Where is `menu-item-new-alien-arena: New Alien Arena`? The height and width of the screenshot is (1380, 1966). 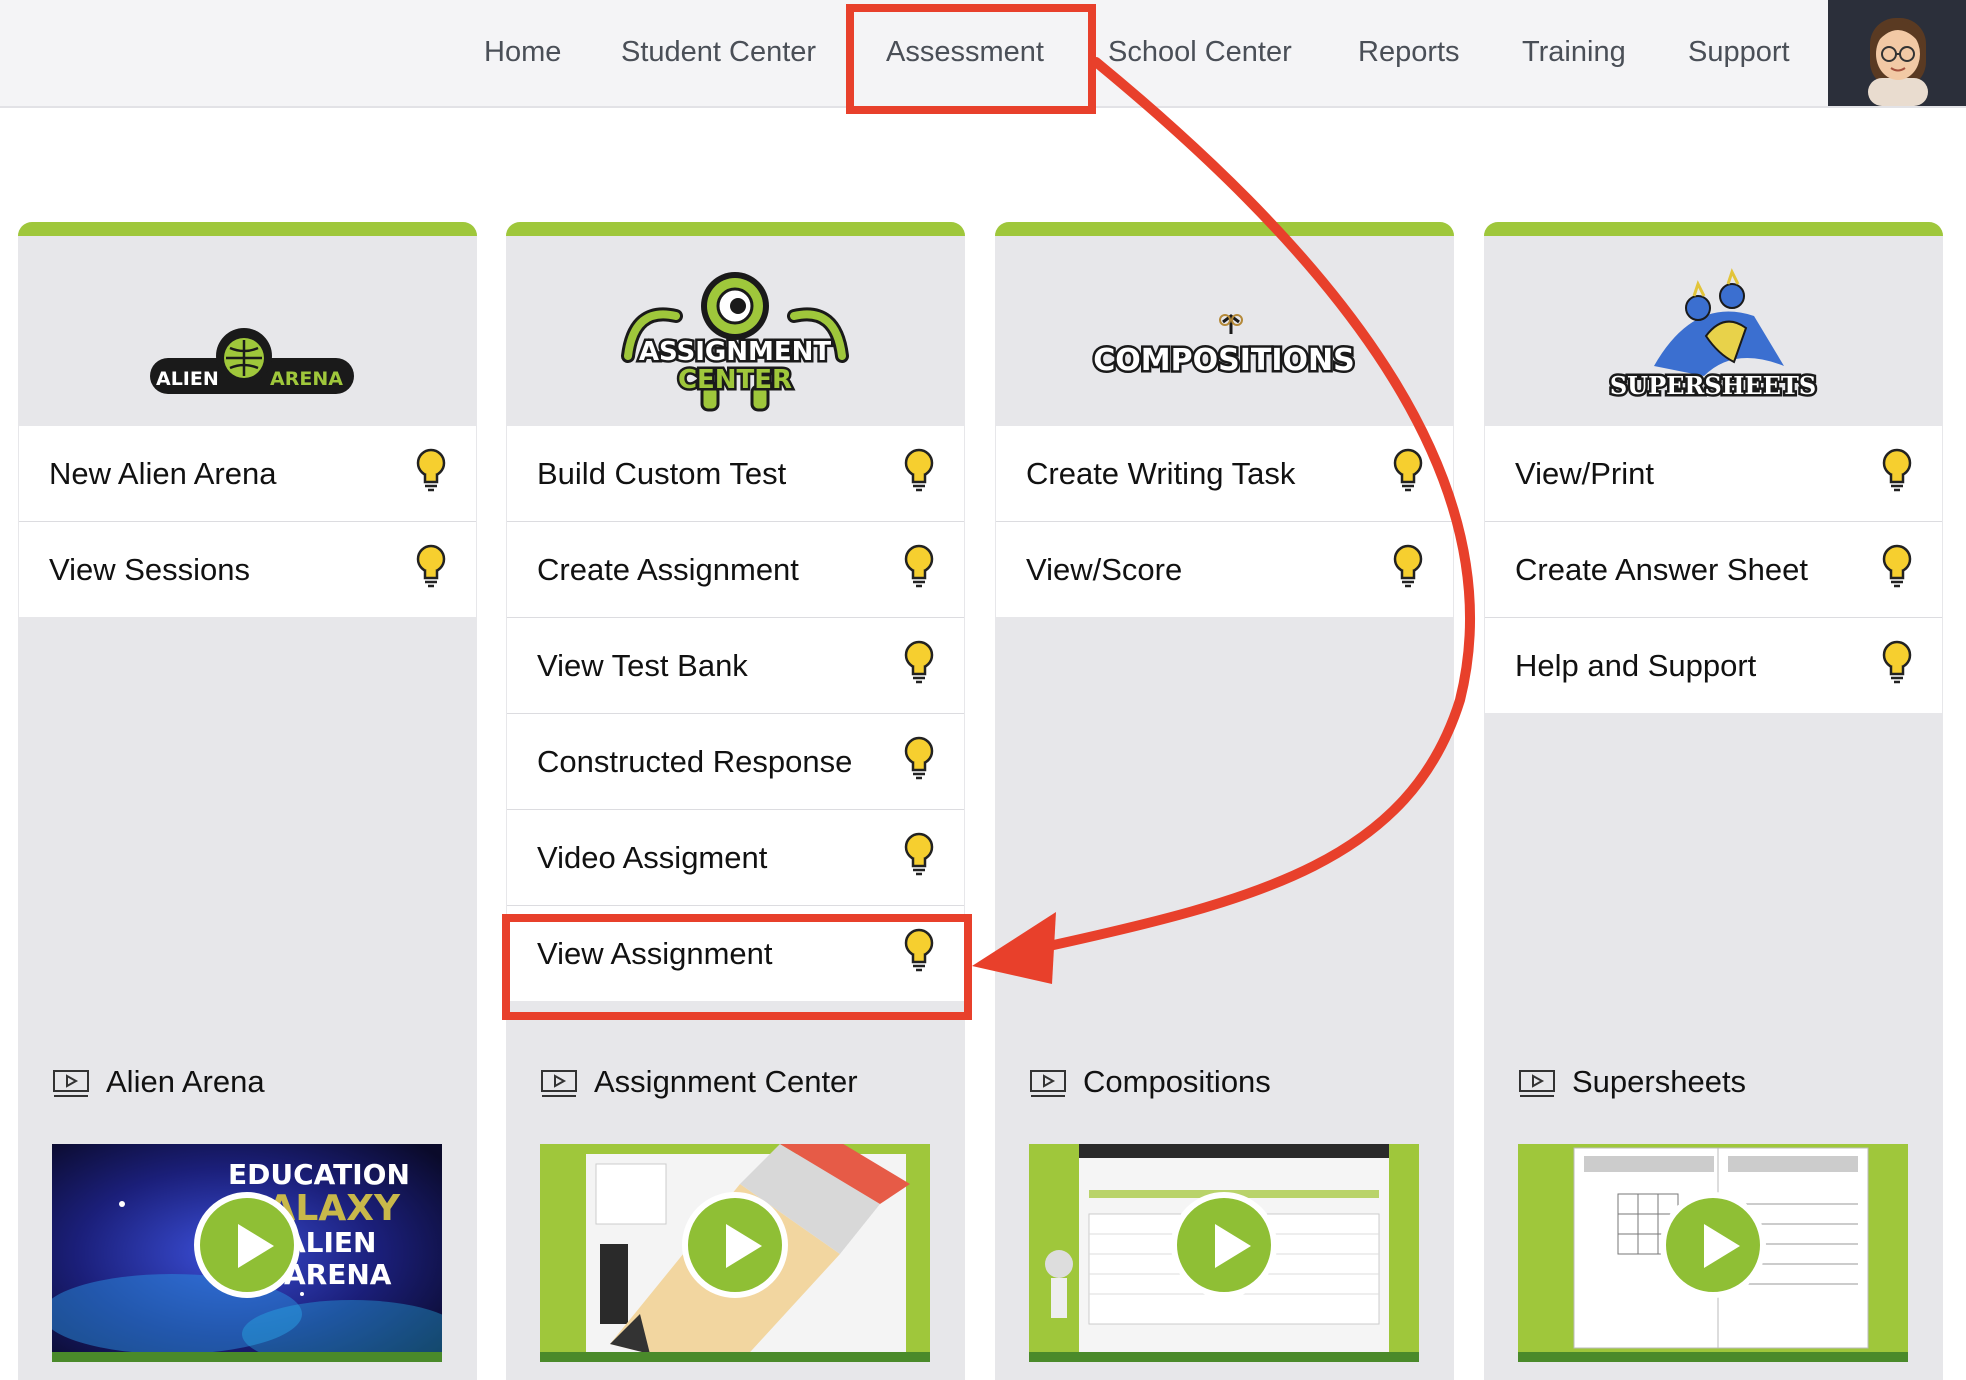 menu-item-new-alien-arena: New Alien Arena is located at coordinates (247, 474).